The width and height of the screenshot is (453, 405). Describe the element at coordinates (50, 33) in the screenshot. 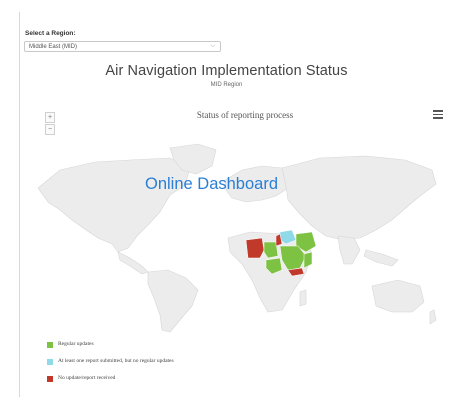

I see `region-select-label: Select a Region:` at that location.